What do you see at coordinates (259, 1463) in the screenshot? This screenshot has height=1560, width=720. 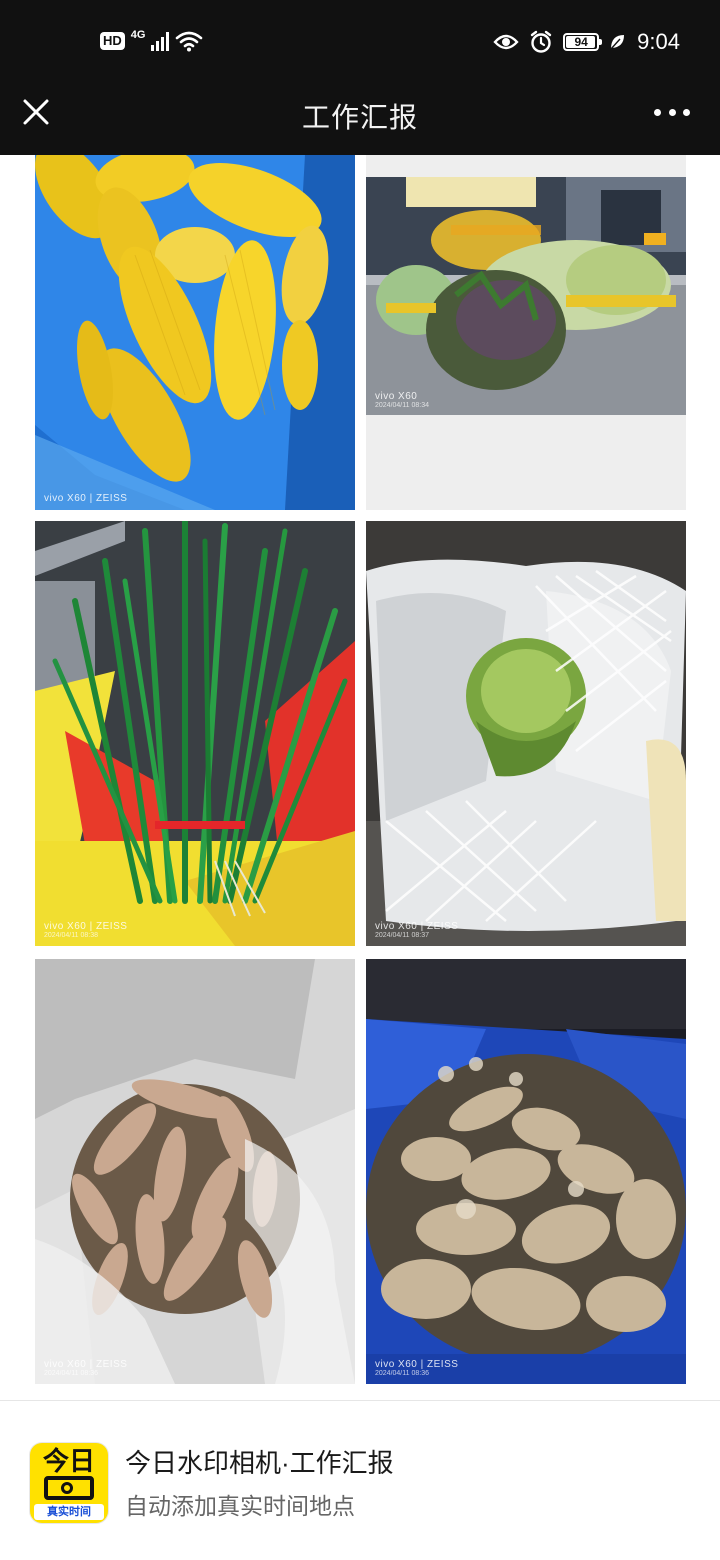 I see `banner-title: 今日水印相机·工作汇报` at bounding box center [259, 1463].